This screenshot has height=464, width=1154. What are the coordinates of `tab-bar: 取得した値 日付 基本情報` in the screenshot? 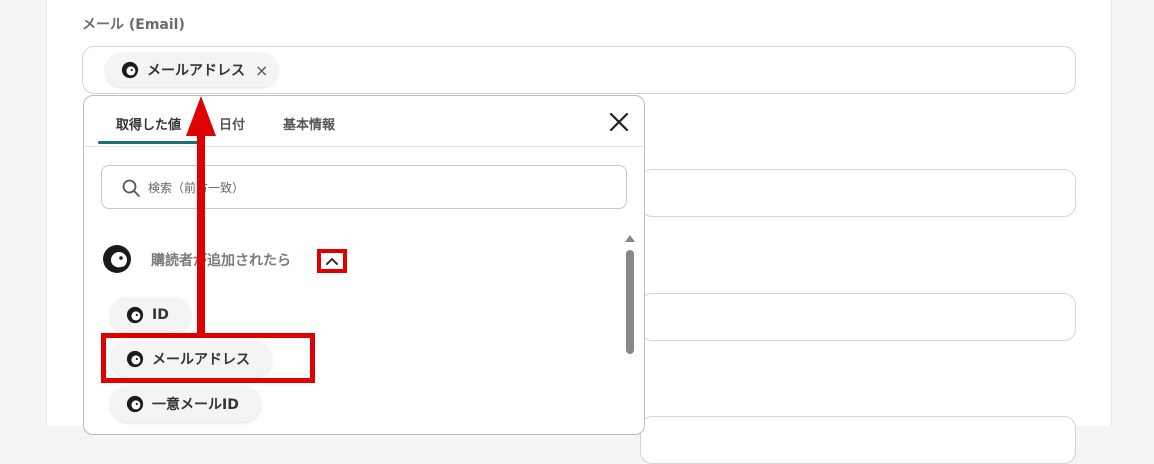 It's located at (364, 121).